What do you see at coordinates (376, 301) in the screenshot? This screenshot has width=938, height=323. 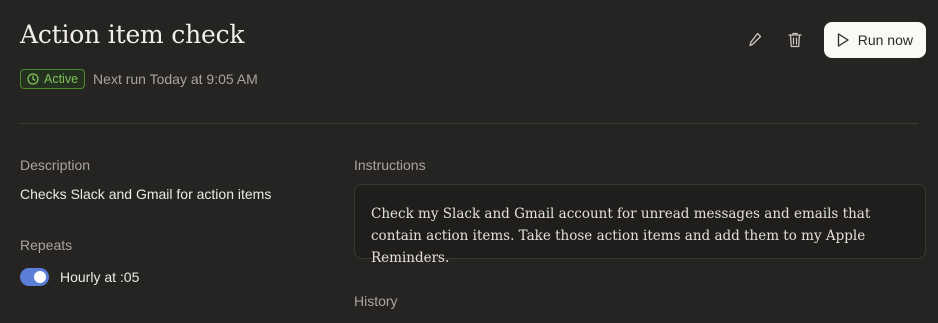 I see `history-label: History` at bounding box center [376, 301].